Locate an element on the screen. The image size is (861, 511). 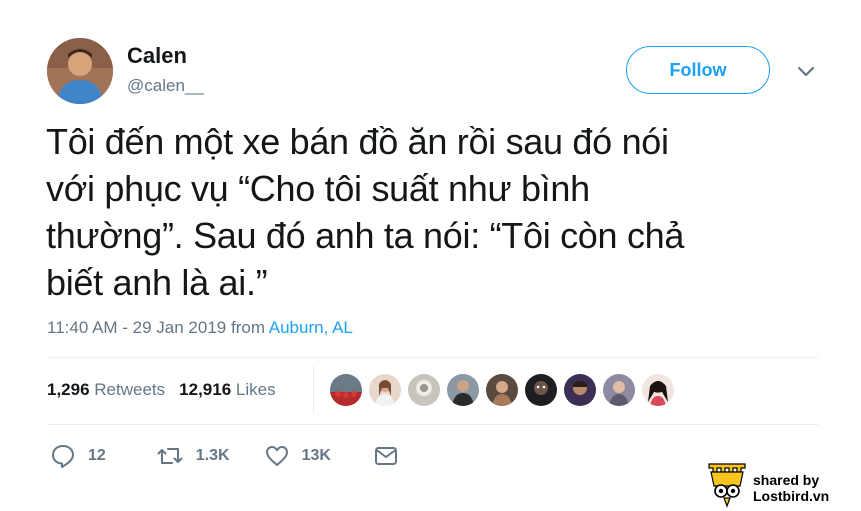
tweet-actions: 12 1.3K 13K is located at coordinates (236, 456).